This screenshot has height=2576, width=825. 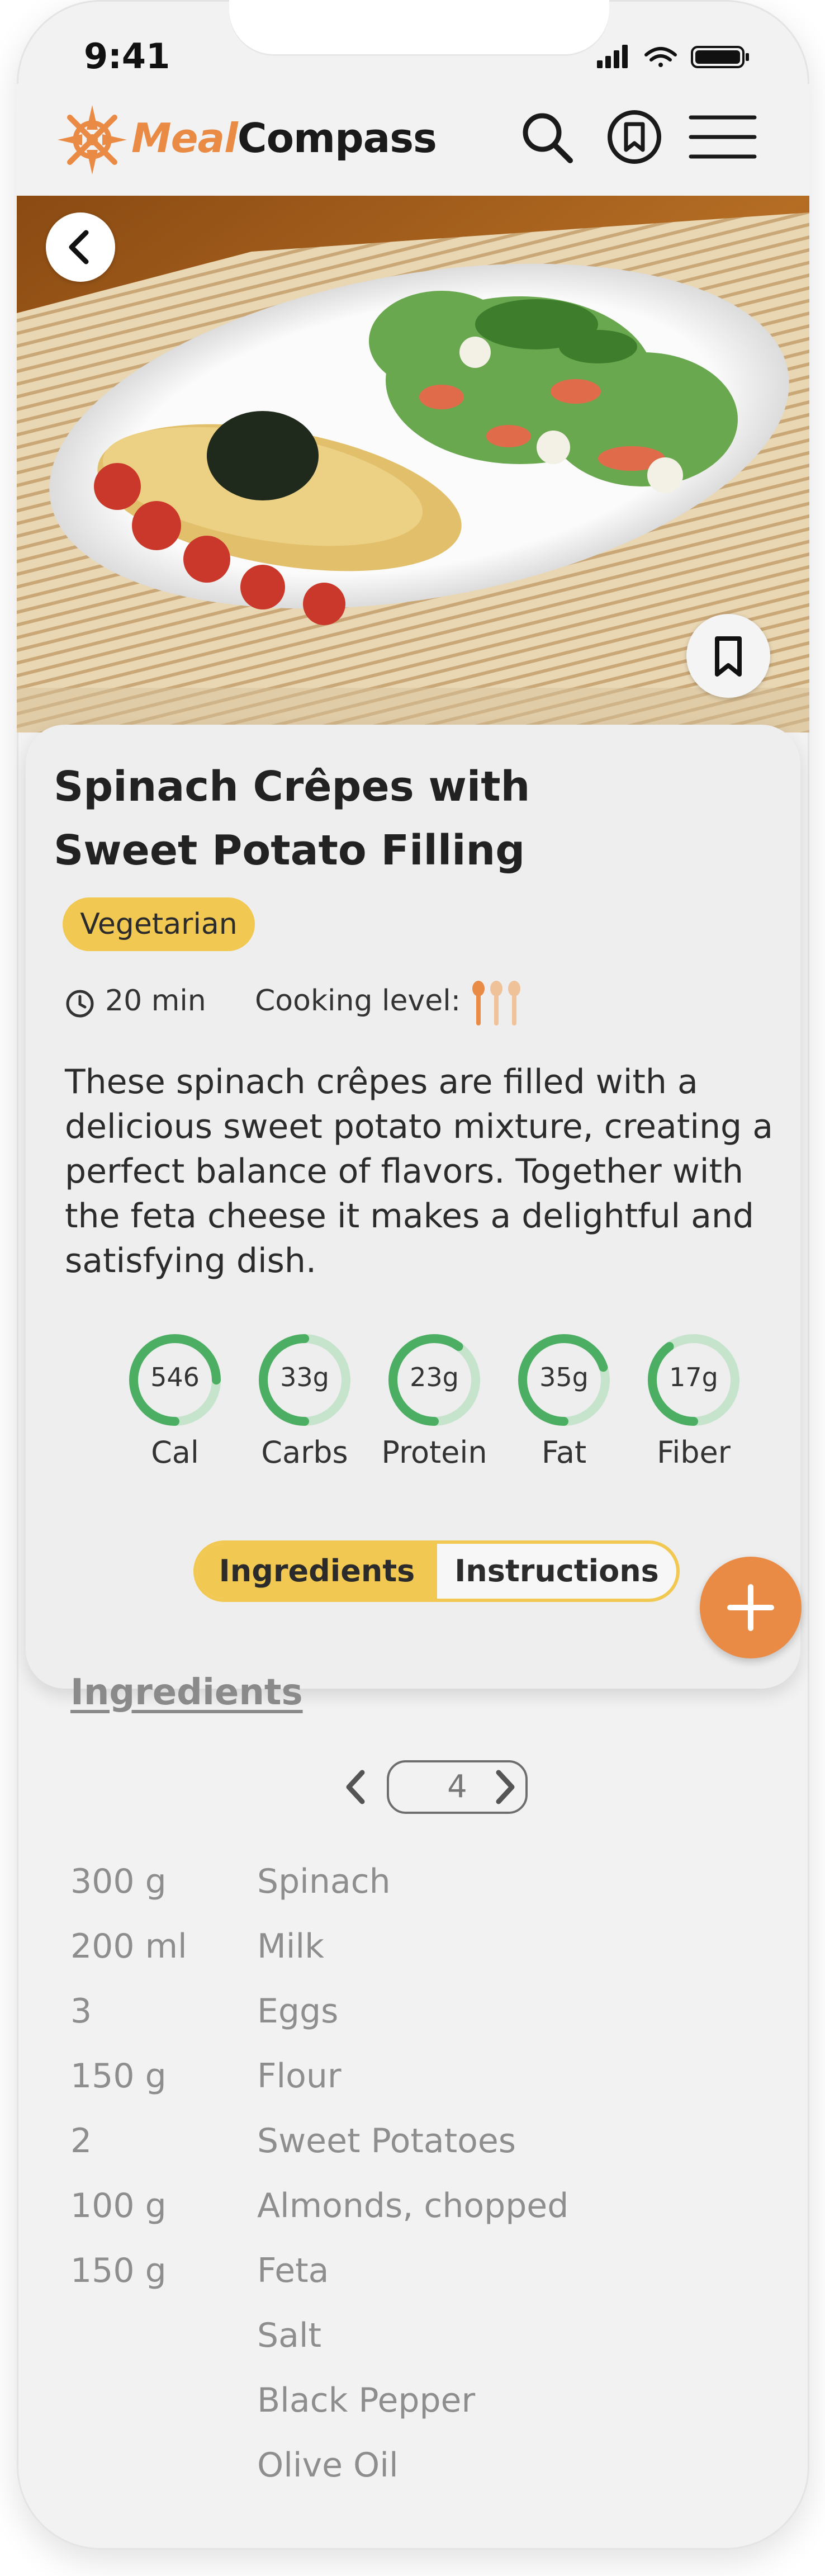 What do you see at coordinates (317, 1571) in the screenshot?
I see `tab-ingredients: Ingredients` at bounding box center [317, 1571].